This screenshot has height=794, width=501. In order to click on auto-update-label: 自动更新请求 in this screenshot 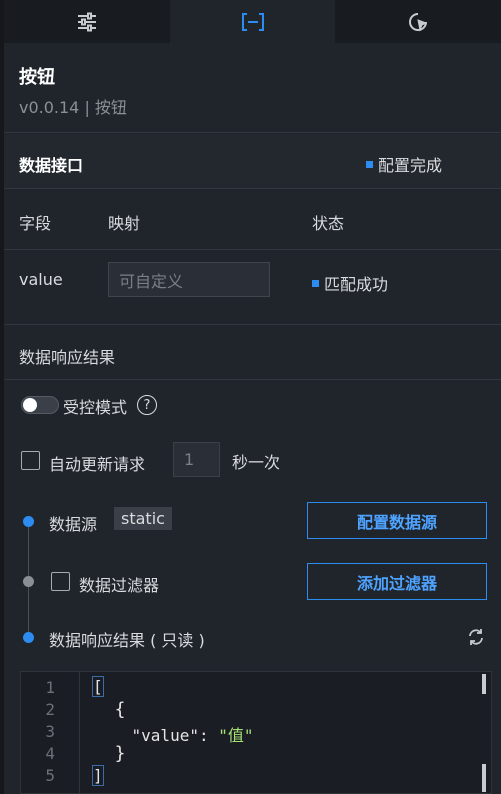, I will do `click(97, 464)`.